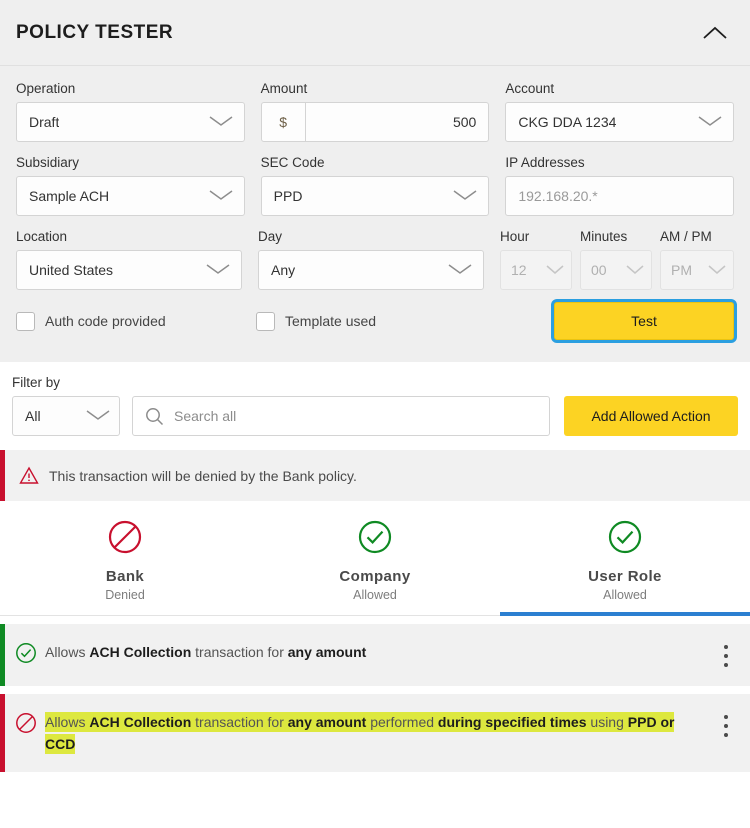  I want to click on hour-label: Hour, so click(515, 236).